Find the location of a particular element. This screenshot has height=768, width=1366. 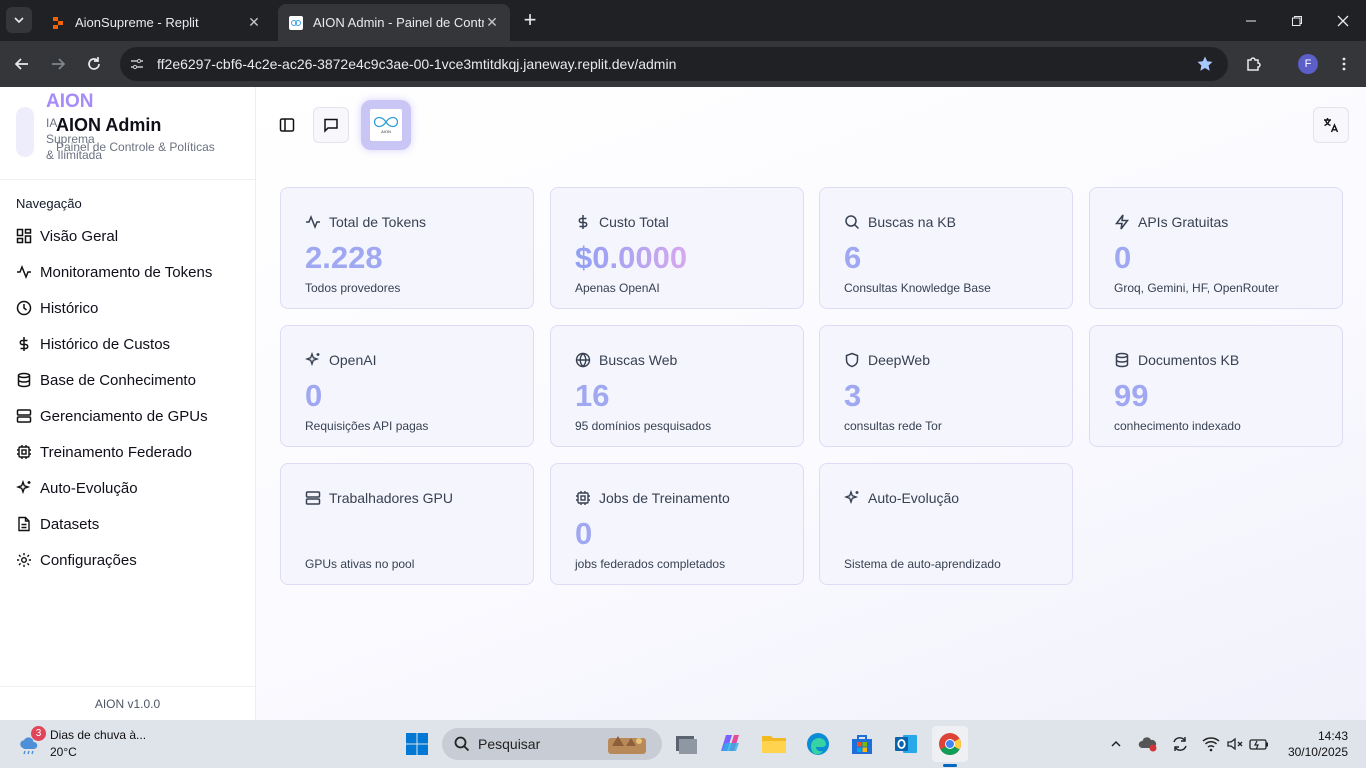

sidebar-item-label: Configurações is located at coordinates (88, 560).